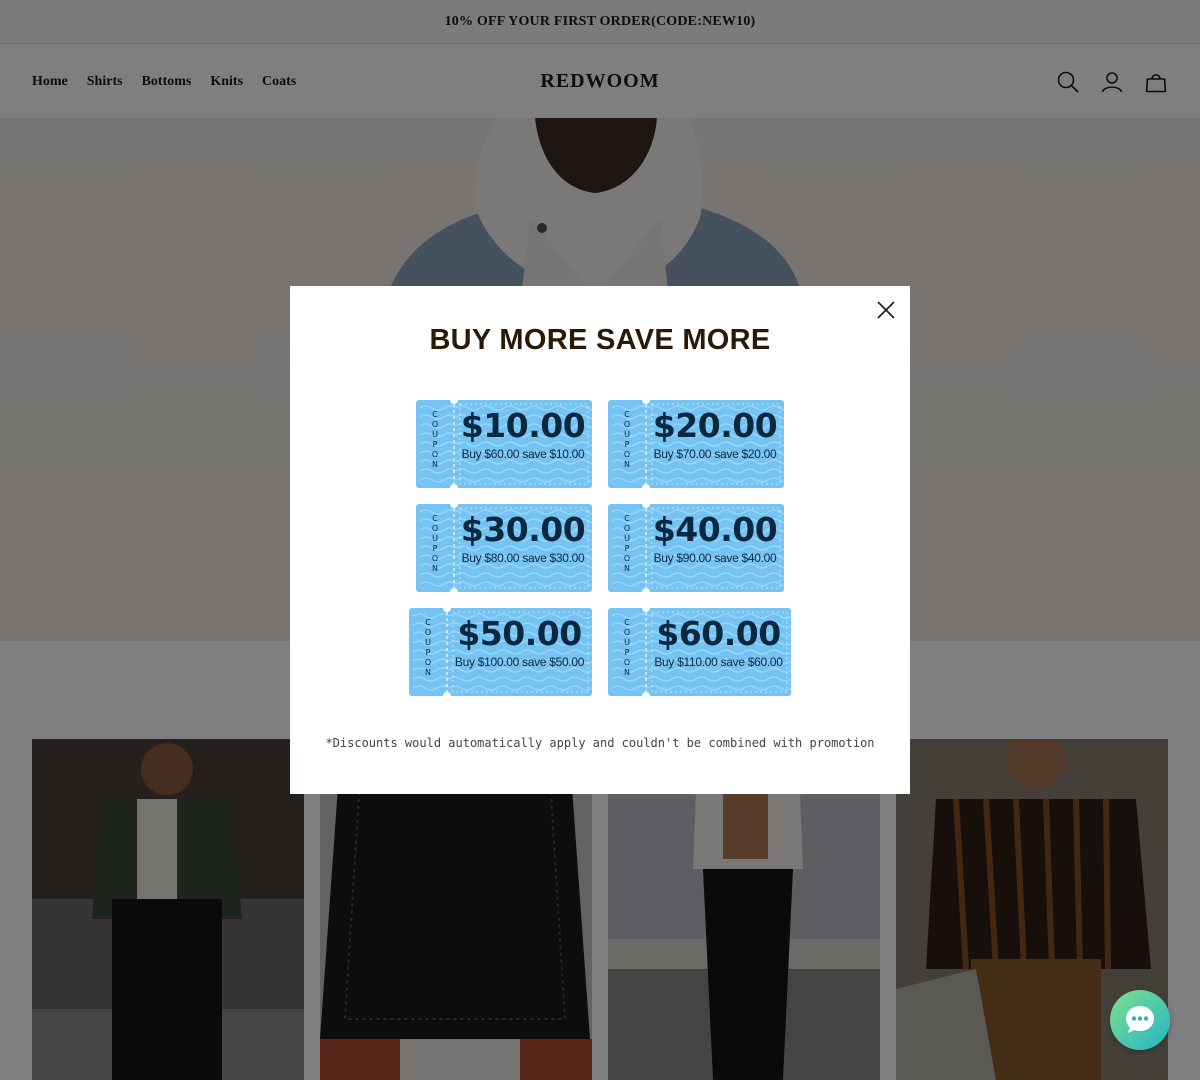 Image resolution: width=1200 pixels, height=1080 pixels. I want to click on coupon-ticket: C O U P O N $20.00 Buy $70.00 save $20.00, so click(696, 444).